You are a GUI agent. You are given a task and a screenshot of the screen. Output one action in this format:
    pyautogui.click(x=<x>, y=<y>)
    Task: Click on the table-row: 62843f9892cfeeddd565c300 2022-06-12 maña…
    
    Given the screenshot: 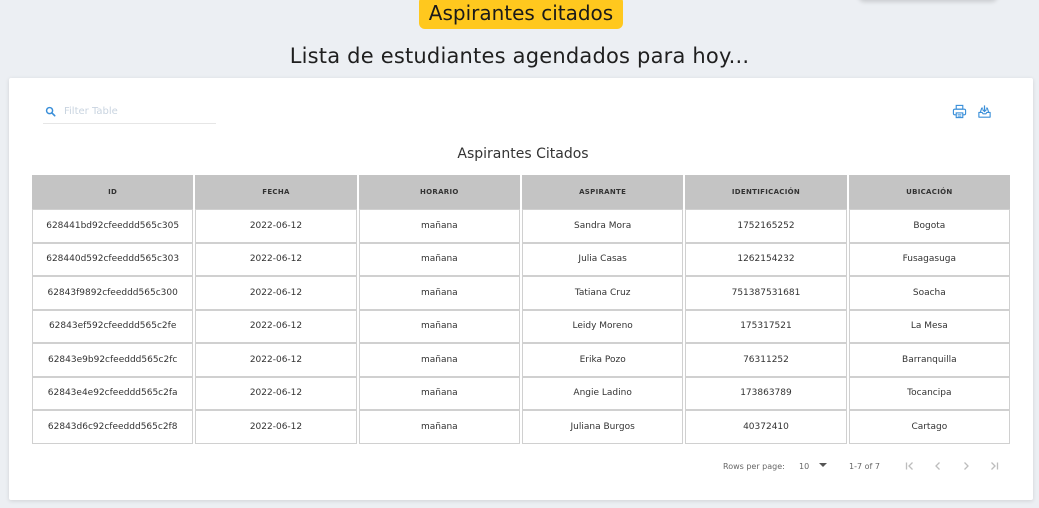 What is the action you would take?
    pyautogui.click(x=521, y=293)
    